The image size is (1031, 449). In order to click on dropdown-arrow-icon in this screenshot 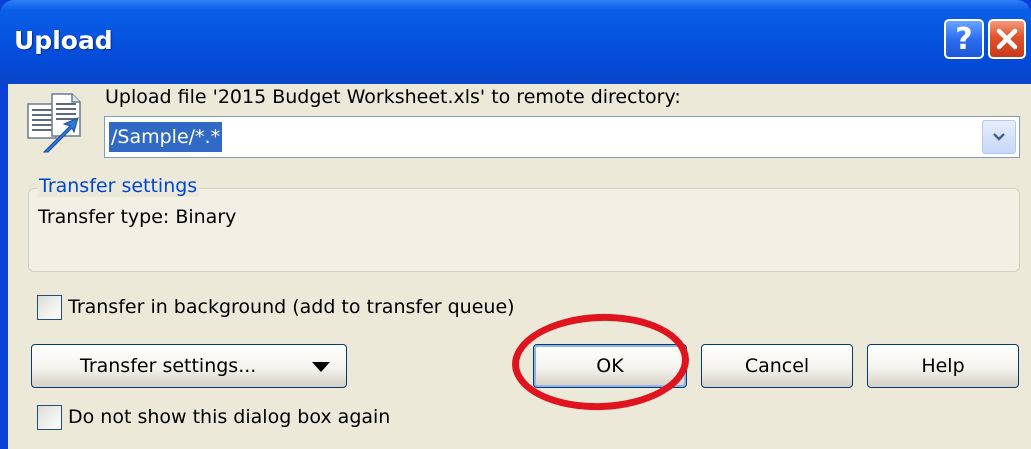, I will do `click(321, 367)`.